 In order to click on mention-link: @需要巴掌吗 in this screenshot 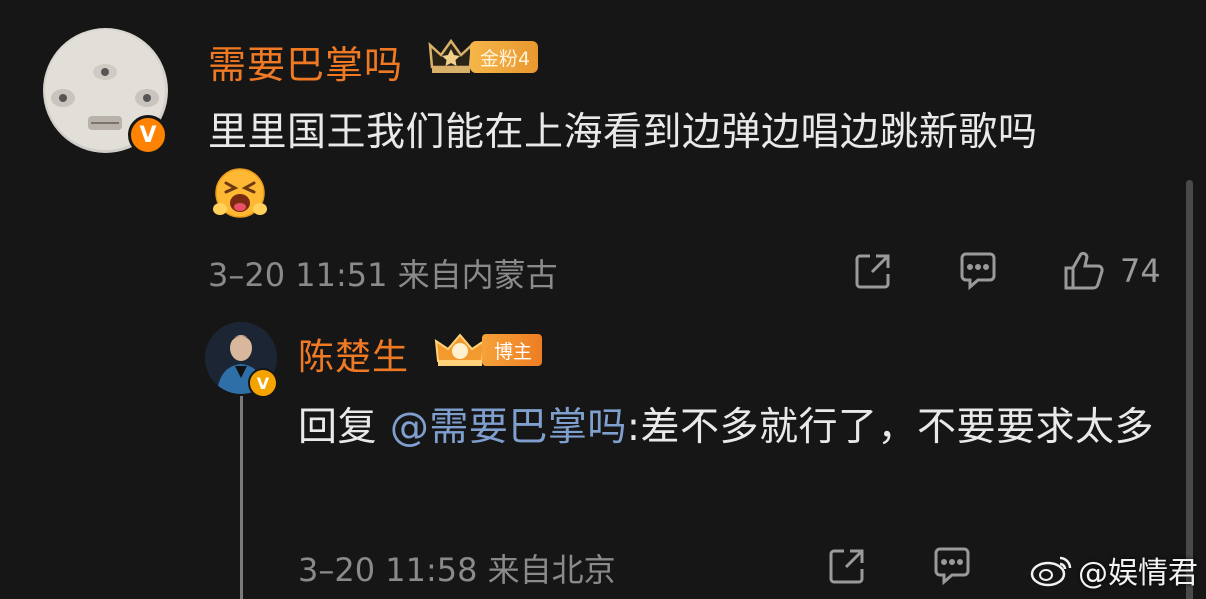, I will do `click(508, 427)`.